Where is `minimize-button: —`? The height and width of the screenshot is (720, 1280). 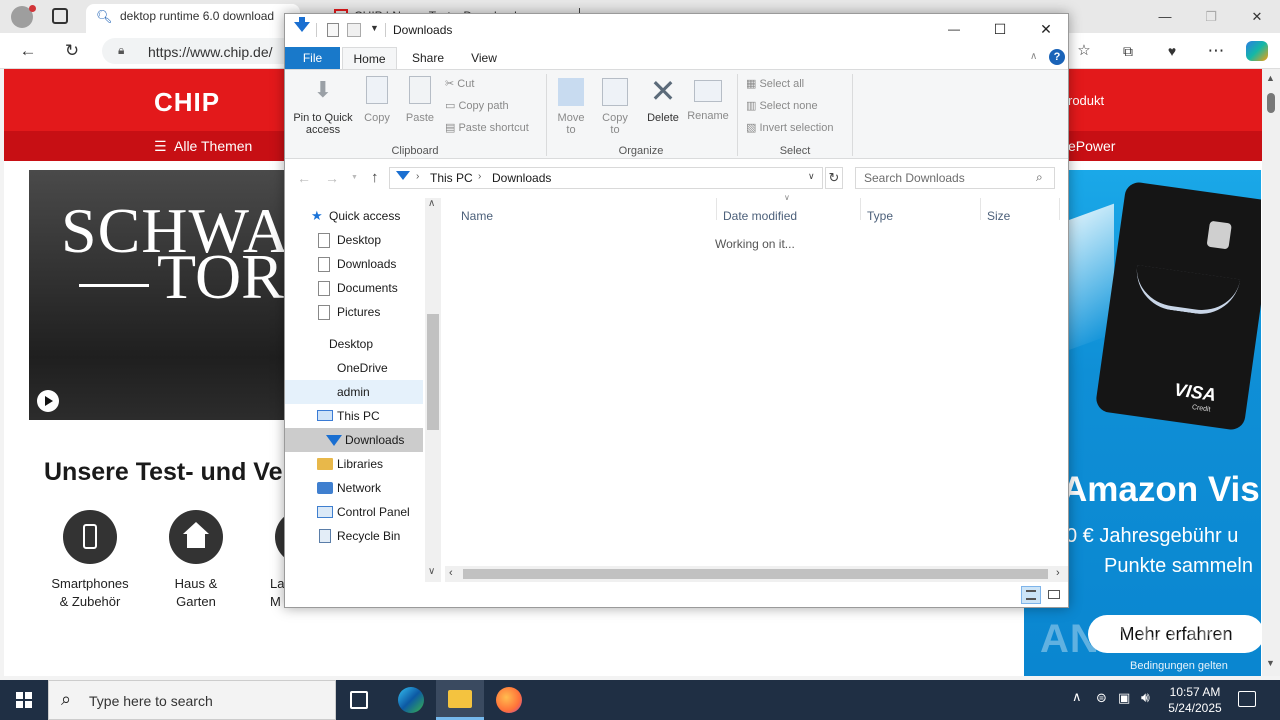 minimize-button: — is located at coordinates (1165, 16).